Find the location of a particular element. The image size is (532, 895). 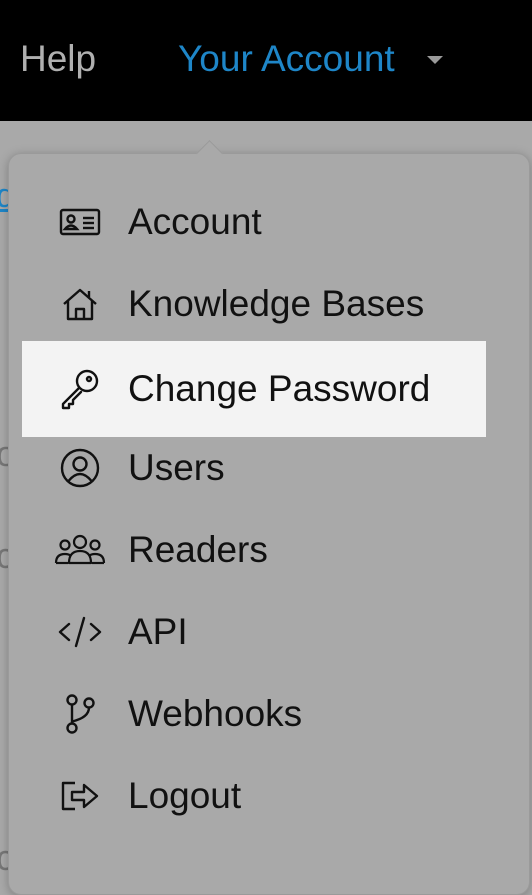

top-navbar: Help Your Account is located at coordinates (266, 60).